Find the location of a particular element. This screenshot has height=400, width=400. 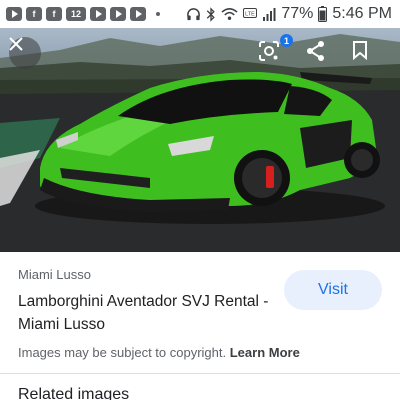

lens-count-badge: 1 is located at coordinates (286, 40).